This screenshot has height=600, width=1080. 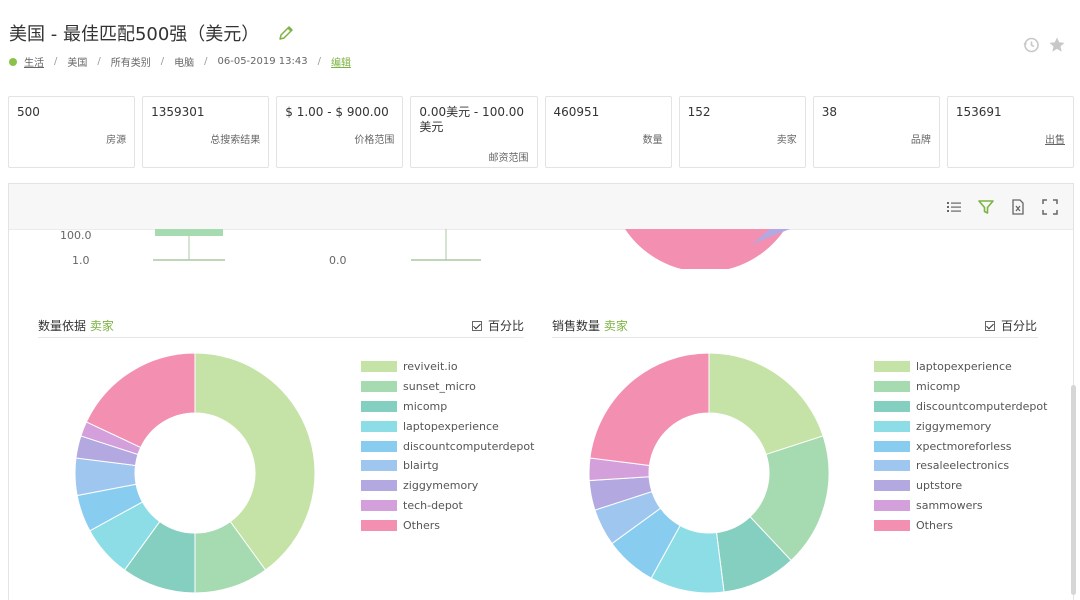 What do you see at coordinates (374, 140) in the screenshot?
I see `stat-label: 价格范围` at bounding box center [374, 140].